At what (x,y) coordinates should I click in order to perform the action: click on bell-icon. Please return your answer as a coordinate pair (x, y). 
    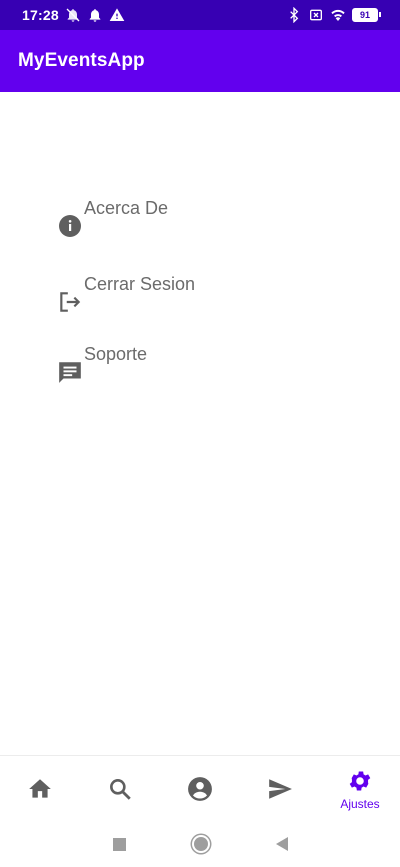
    Looking at the image, I should click on (95, 15).